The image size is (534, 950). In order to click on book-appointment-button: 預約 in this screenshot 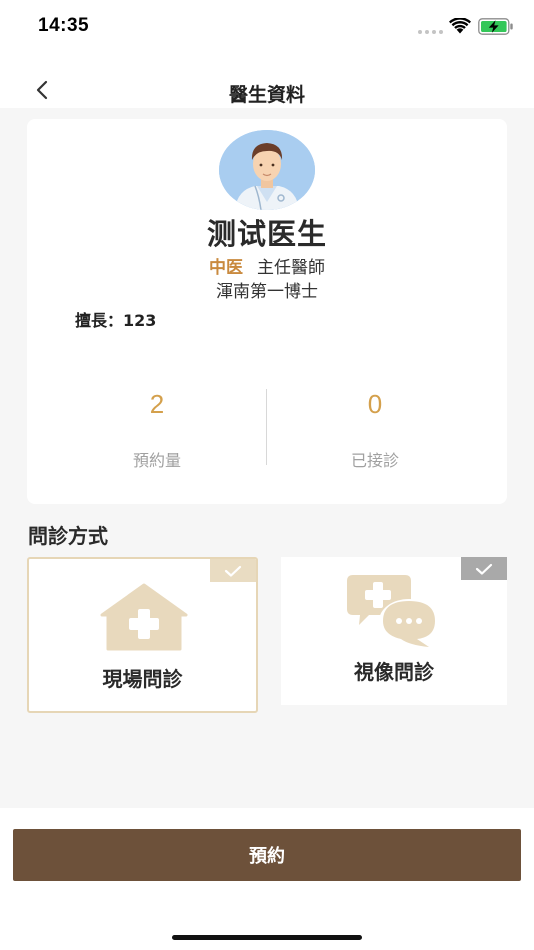, I will do `click(267, 855)`.